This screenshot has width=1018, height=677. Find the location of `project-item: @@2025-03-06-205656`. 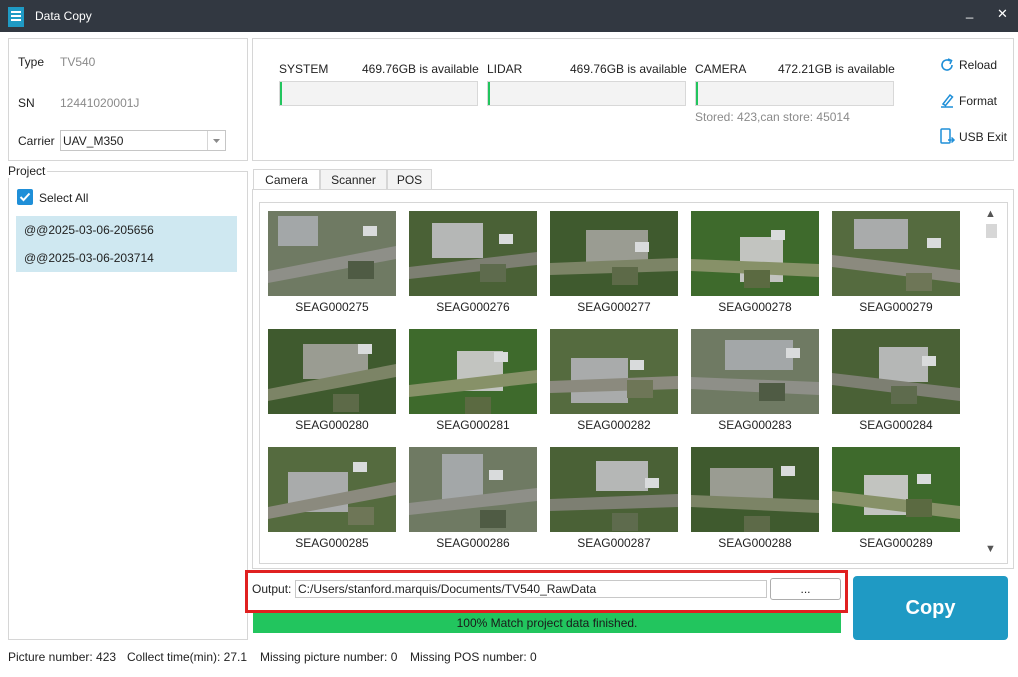

project-item: @@2025-03-06-205656 is located at coordinates (89, 230).